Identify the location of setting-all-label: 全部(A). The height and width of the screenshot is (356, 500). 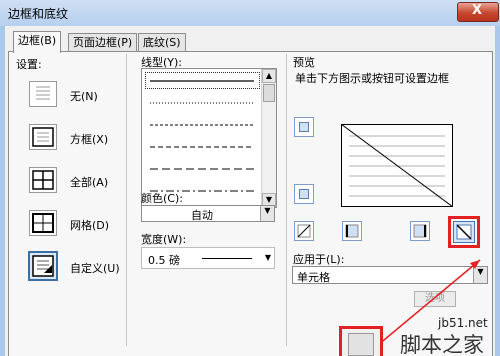
(89, 182).